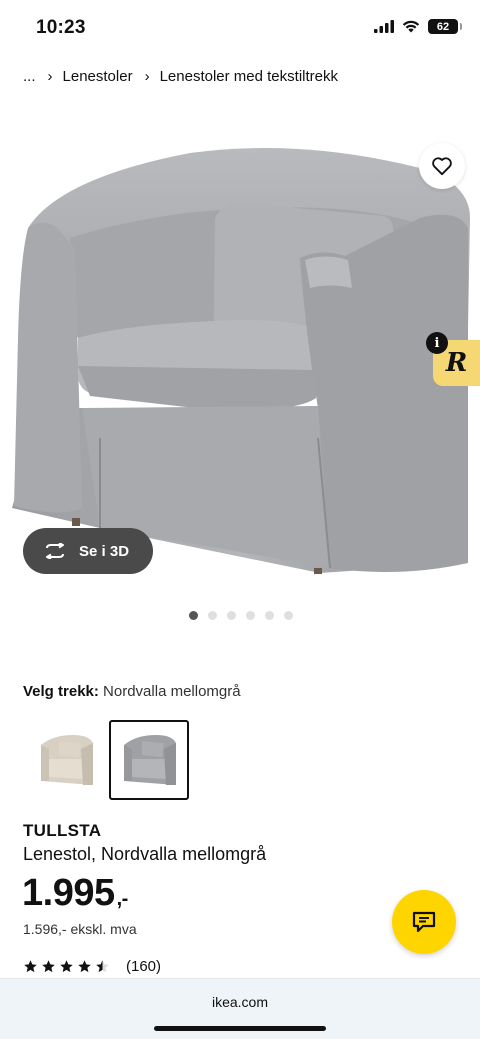 The image size is (480, 1039). What do you see at coordinates (80, 929) in the screenshot?
I see `price-ex-vat: 1.596,- ekskl. mva` at bounding box center [80, 929].